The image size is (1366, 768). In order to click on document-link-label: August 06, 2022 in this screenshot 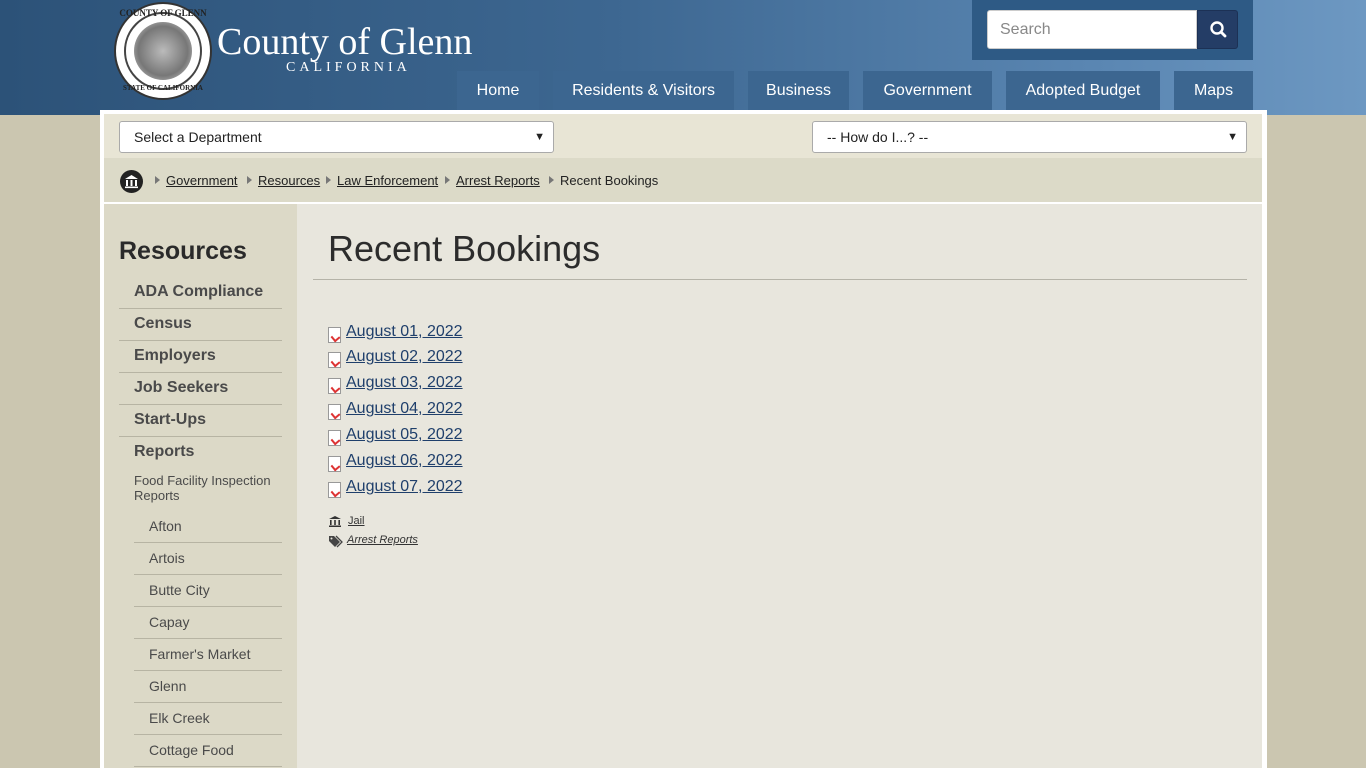, I will do `click(404, 461)`.